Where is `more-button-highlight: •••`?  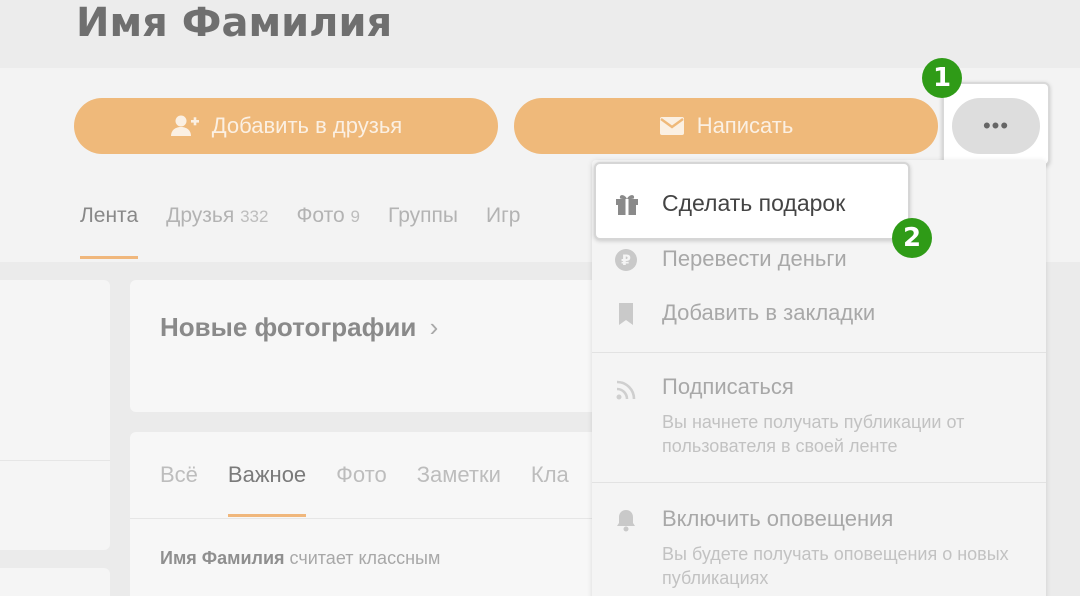 more-button-highlight: ••• is located at coordinates (996, 124).